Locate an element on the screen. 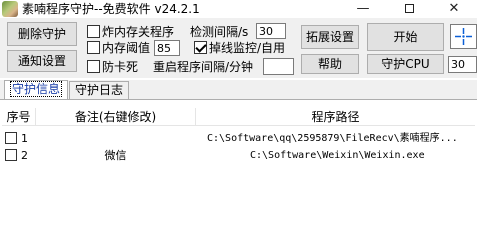 Image resolution: width=477 pixels, height=247 pixels. cpu-value-input: 30 is located at coordinates (462, 64).